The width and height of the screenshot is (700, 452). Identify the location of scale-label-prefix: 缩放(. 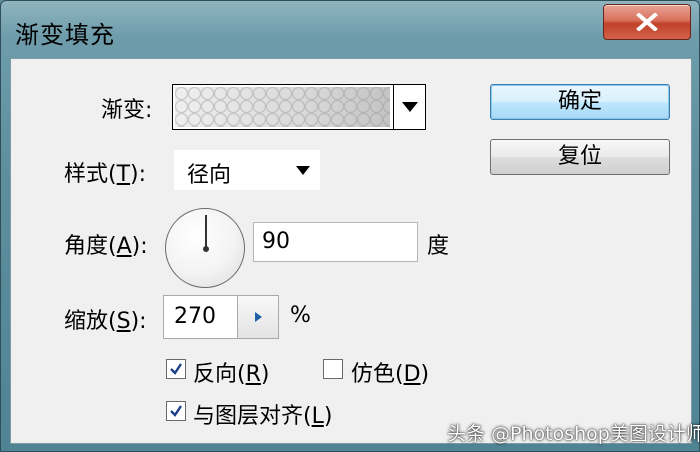
(90, 321).